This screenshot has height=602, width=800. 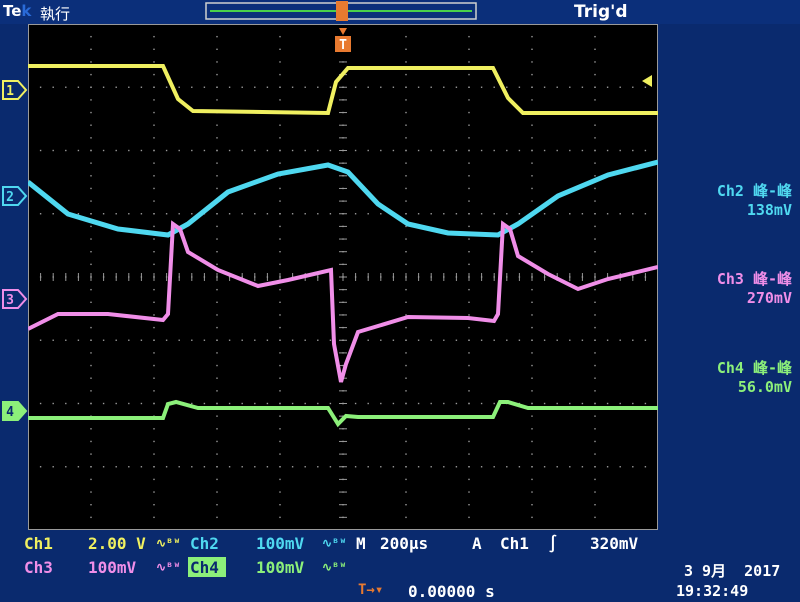 I want to click on svg-text: 4, so click(x=10, y=412).